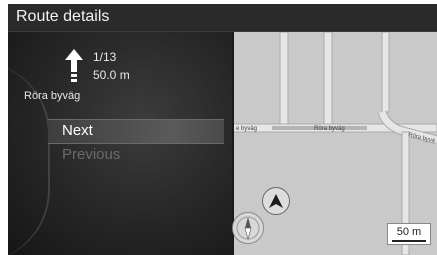 This screenshot has width=437, height=255. I want to click on step-counter: 1/13, so click(105, 57).